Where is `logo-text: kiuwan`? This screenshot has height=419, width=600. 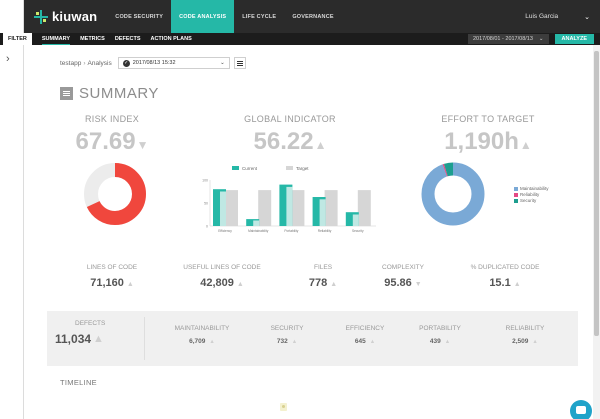
logo-text: kiuwan is located at coordinates (75, 16).